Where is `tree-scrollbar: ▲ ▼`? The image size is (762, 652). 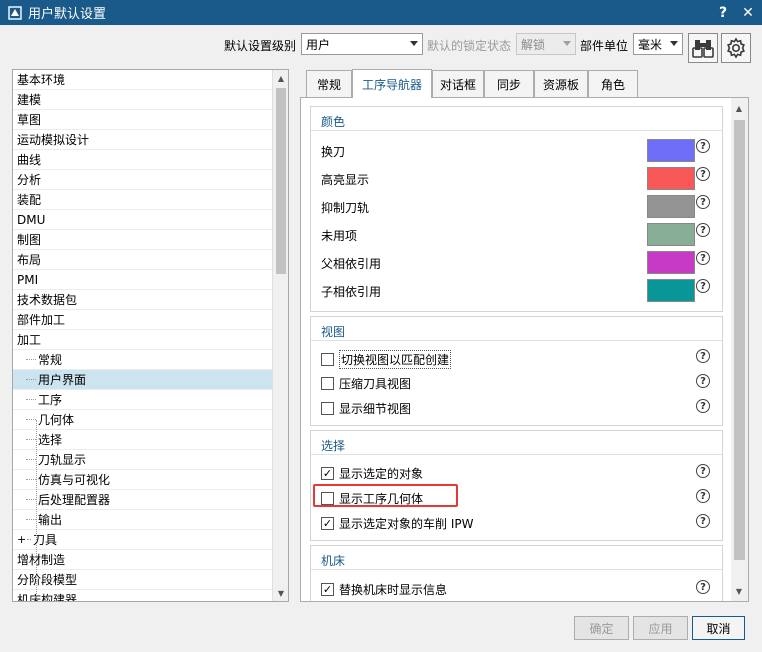
tree-scrollbar: ▲ ▼ is located at coordinates (280, 335).